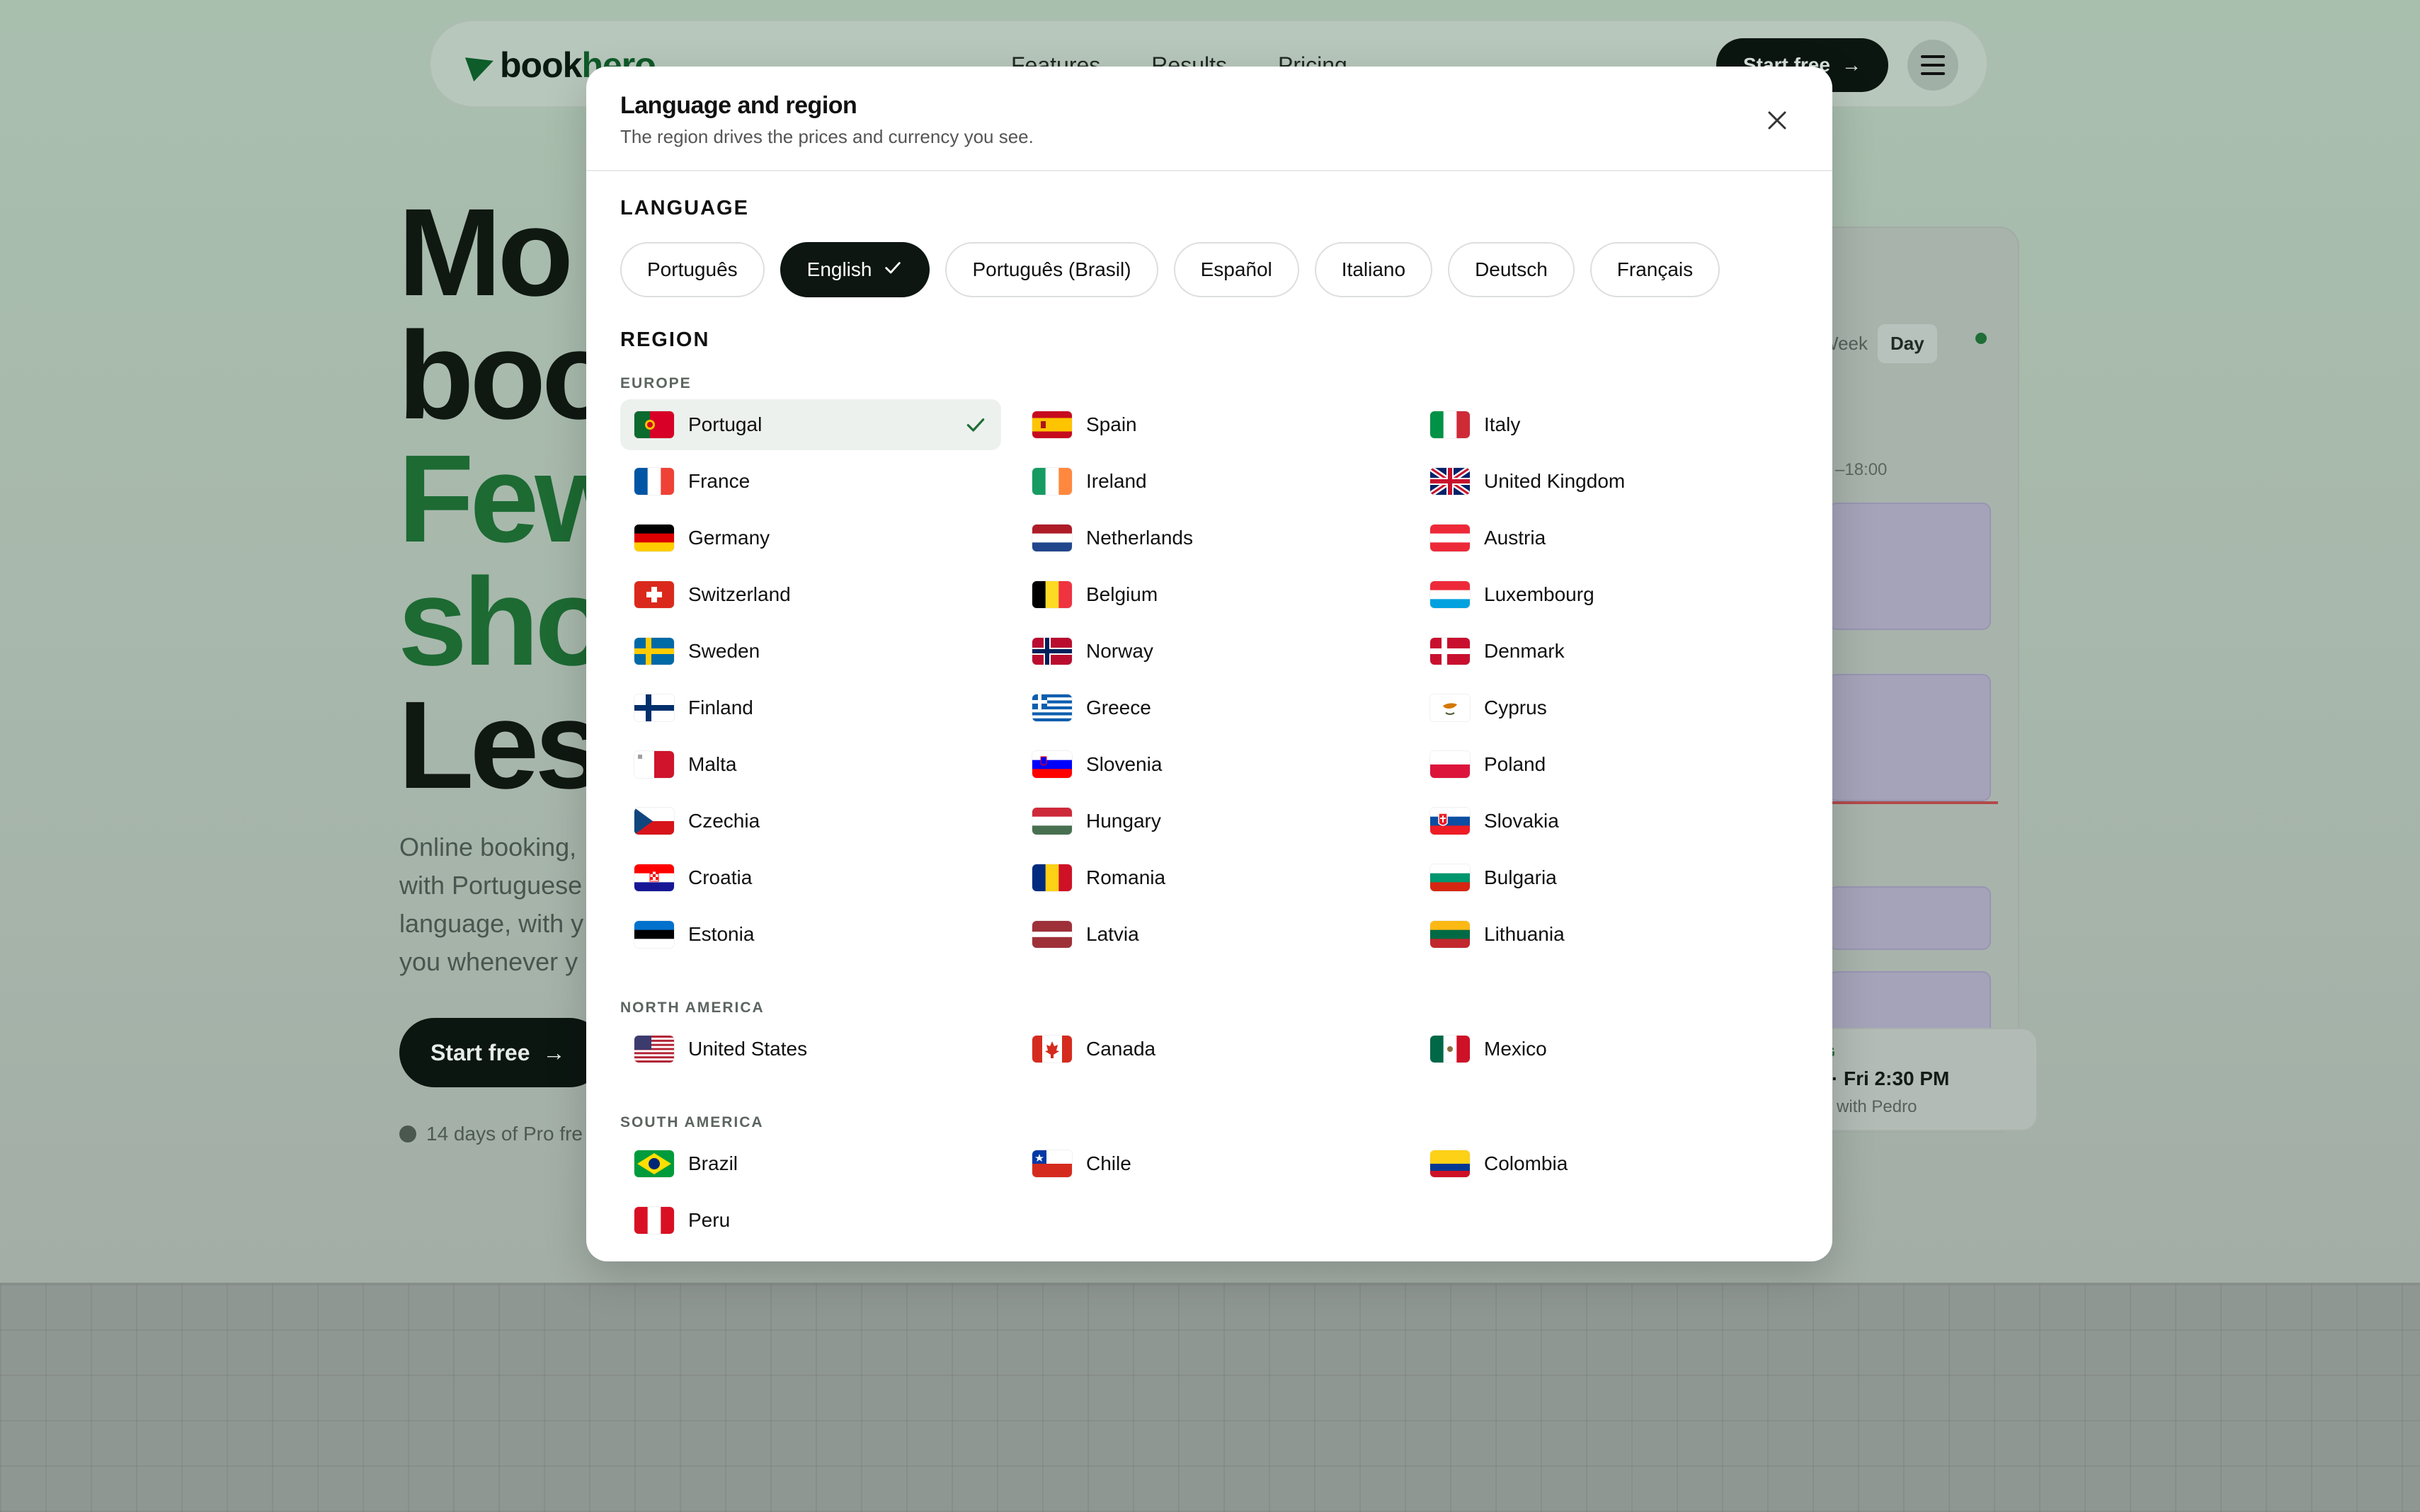 This screenshot has height=1512, width=2420. What do you see at coordinates (1208, 1049) in the screenshot?
I see `region-option-ca: Canada` at bounding box center [1208, 1049].